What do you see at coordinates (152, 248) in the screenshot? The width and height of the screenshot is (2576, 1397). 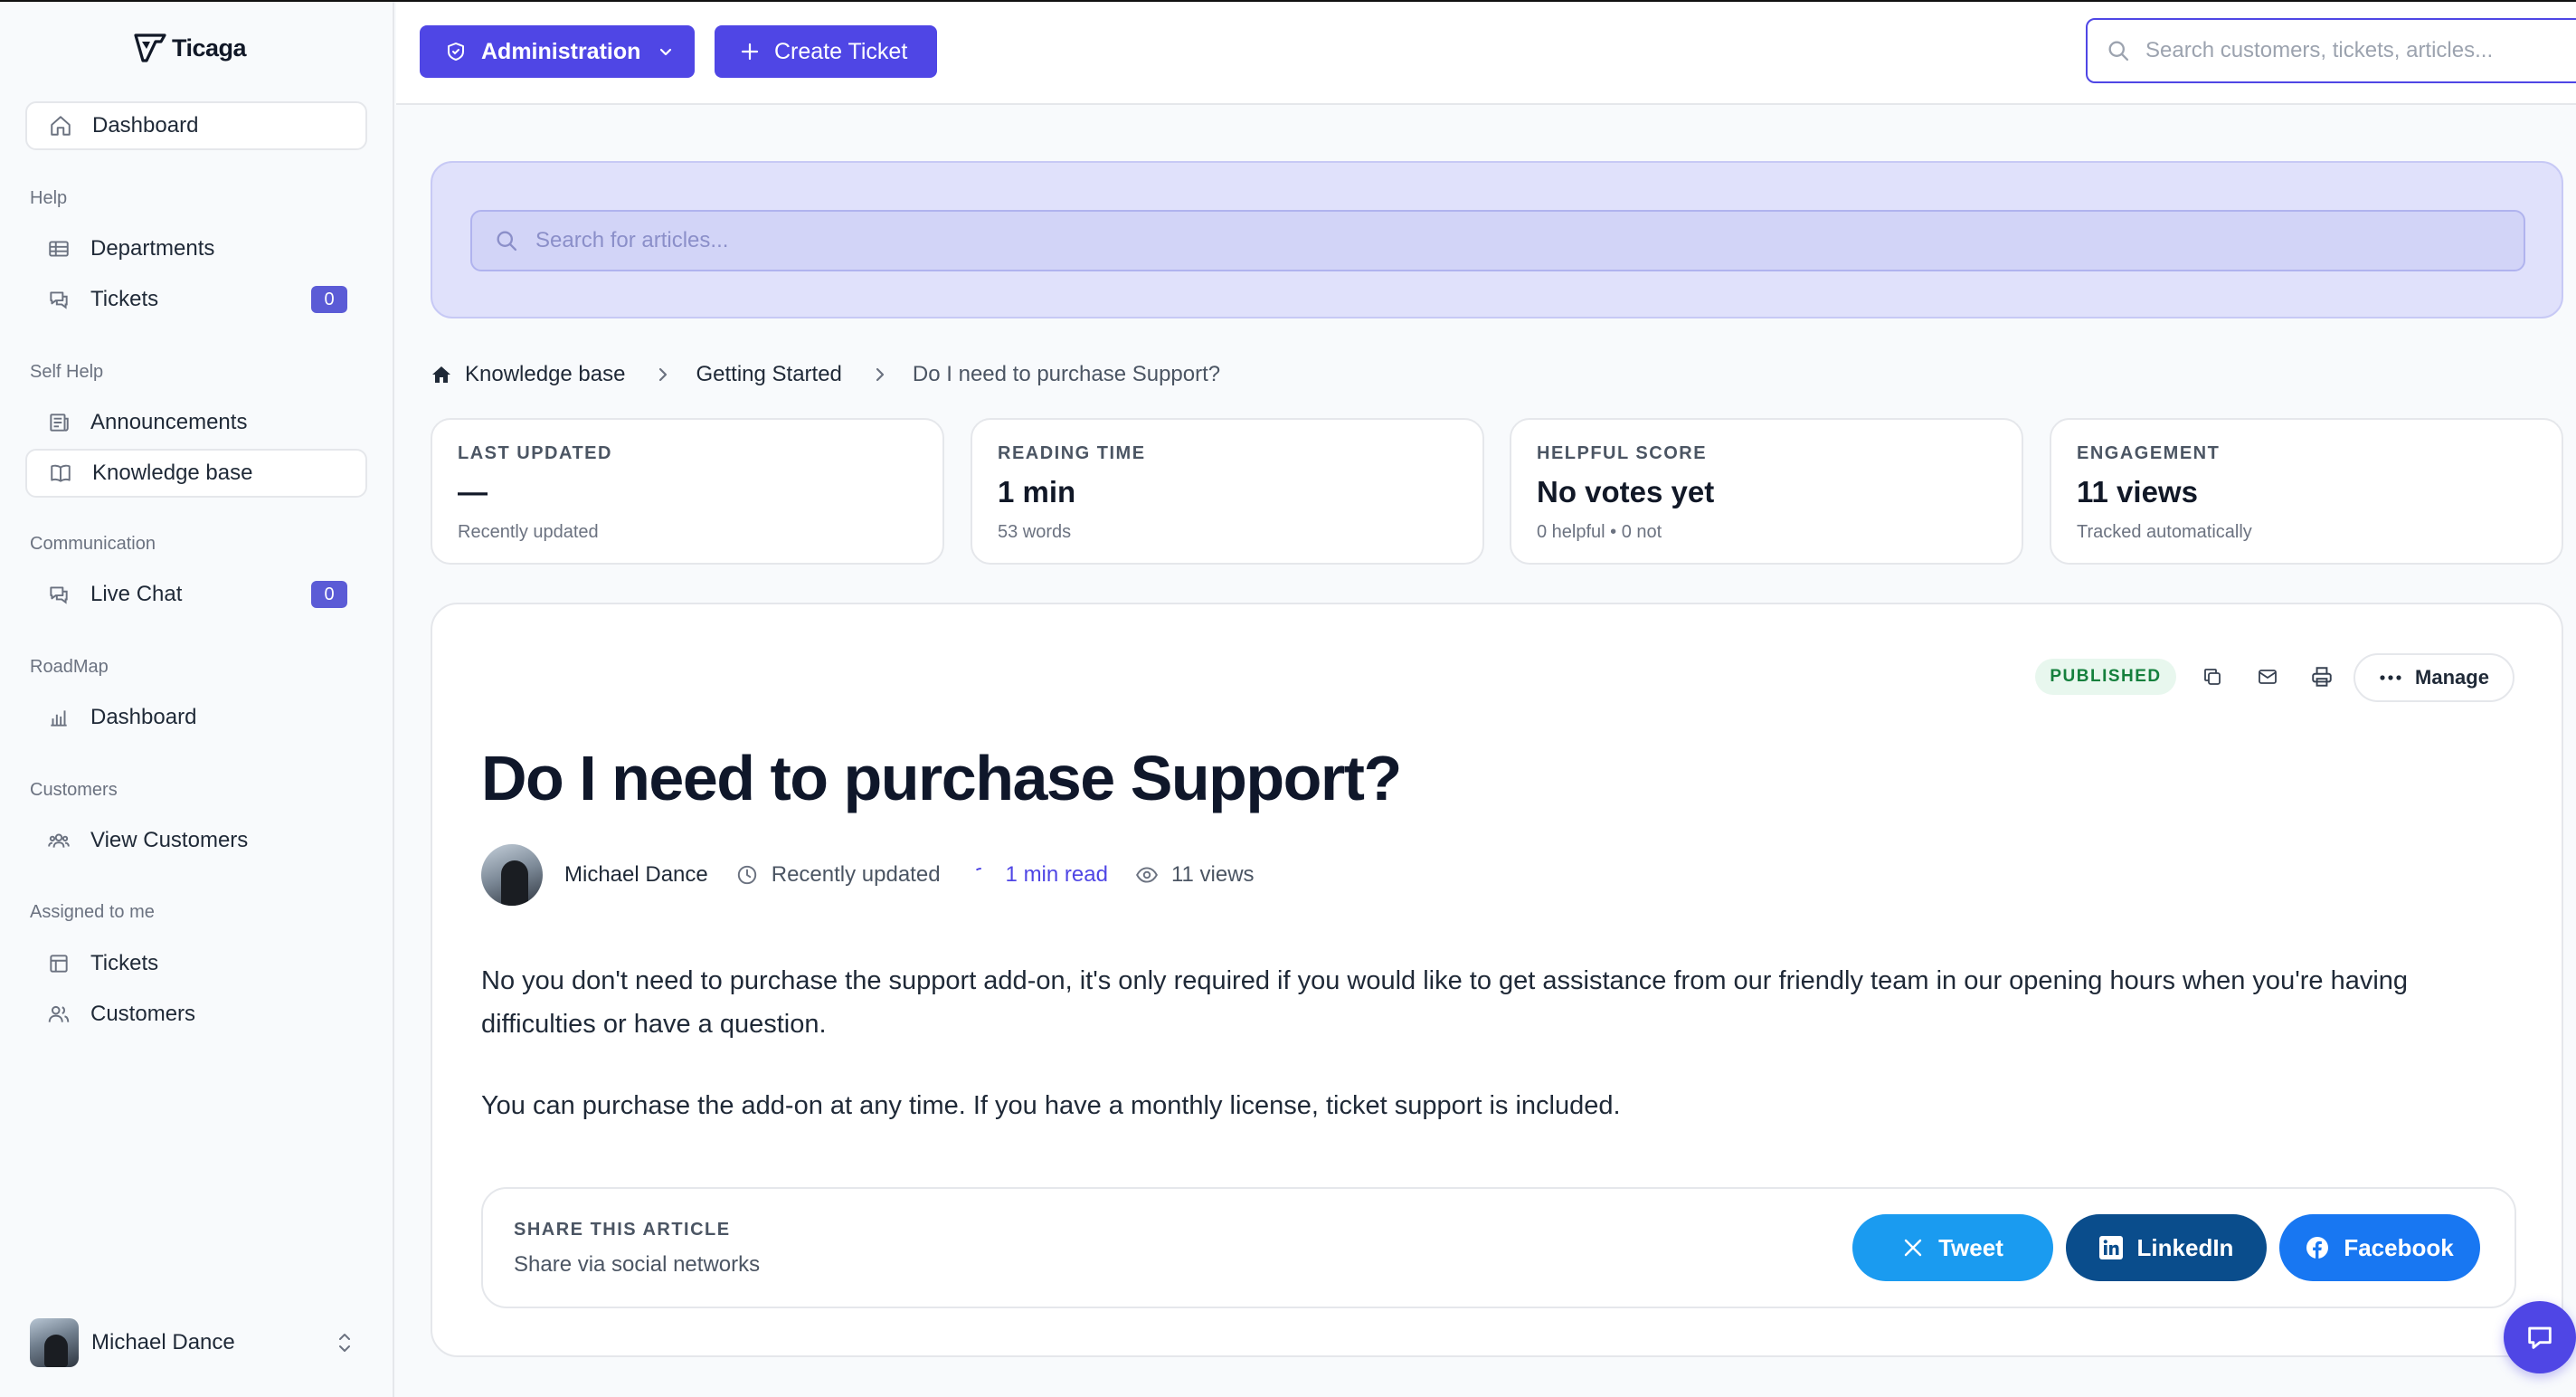 I see `sidebar-item-label: Departments` at bounding box center [152, 248].